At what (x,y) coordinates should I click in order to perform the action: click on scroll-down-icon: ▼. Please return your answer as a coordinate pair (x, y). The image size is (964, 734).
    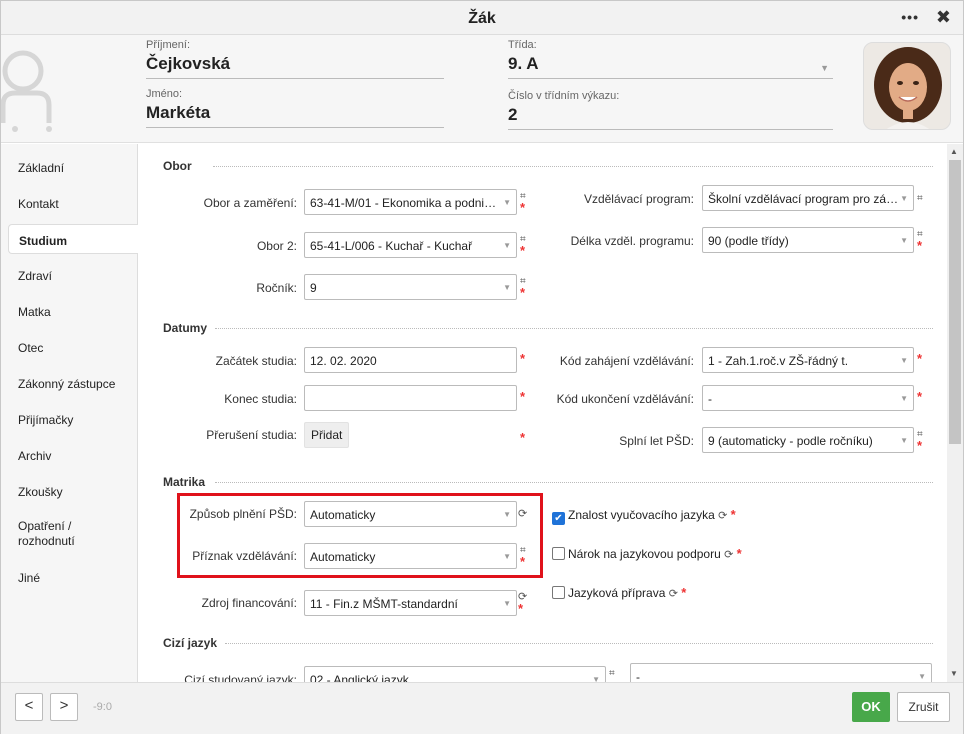
    Looking at the image, I should click on (954, 673).